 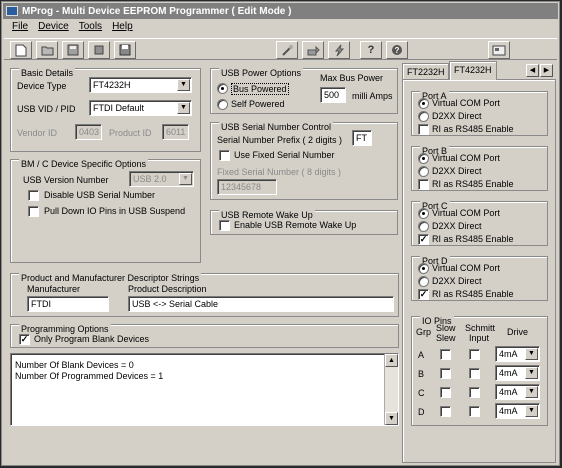 I want to click on scroll-down-icon: ▼, so click(x=391, y=418).